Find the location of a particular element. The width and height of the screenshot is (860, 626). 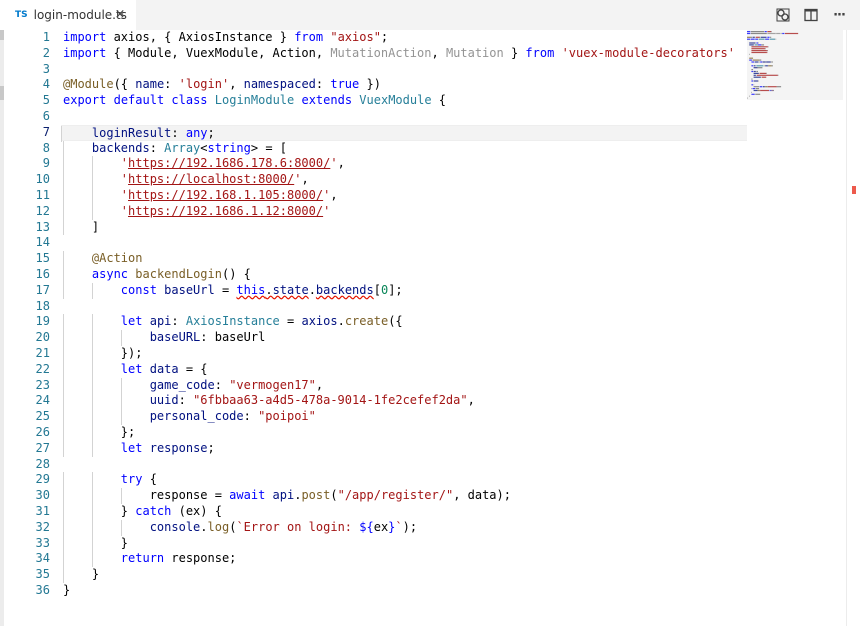

code-token: async is located at coordinates (110, 273).